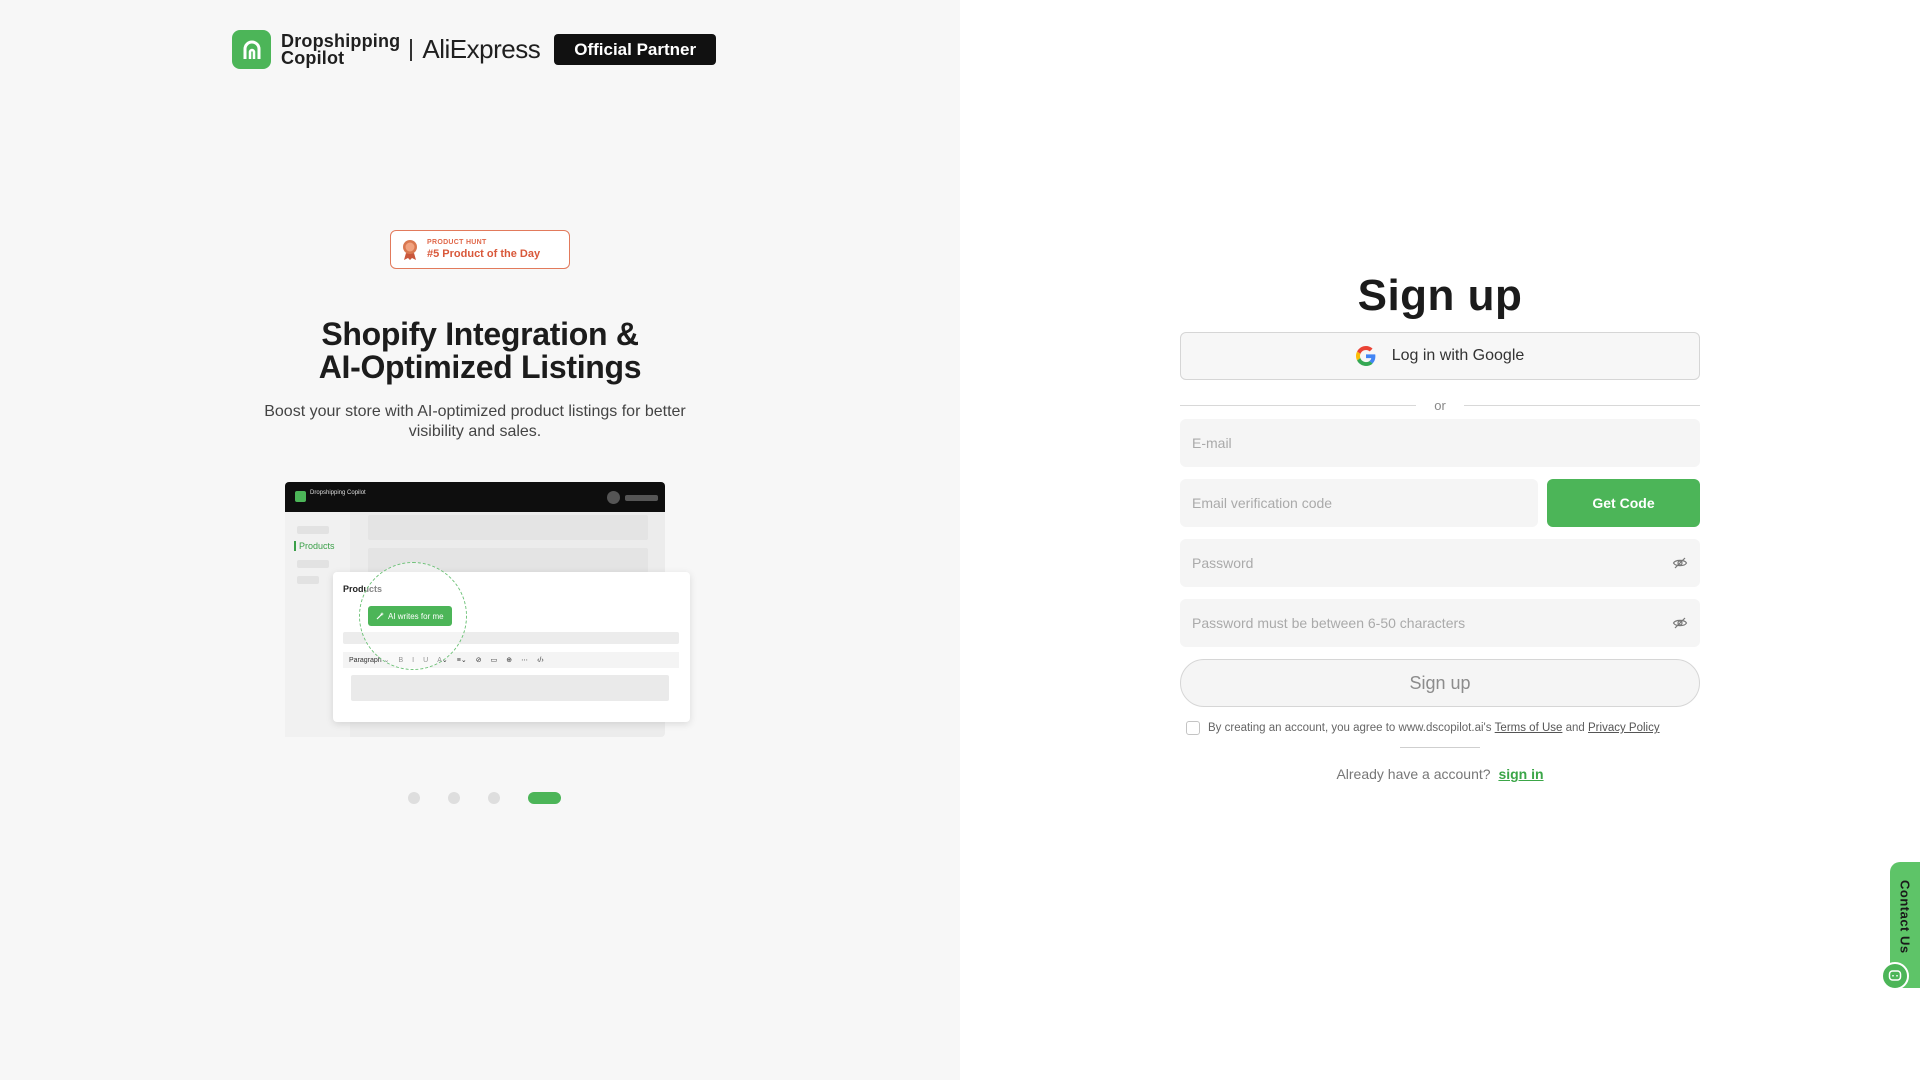 The image size is (1920, 1080). I want to click on illustration-ai-button: AI writes for me, so click(410, 616).